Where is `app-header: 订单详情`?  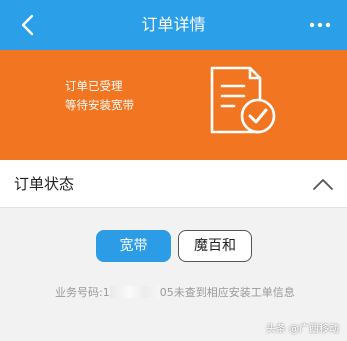
app-header: 订单详情 is located at coordinates (173, 25).